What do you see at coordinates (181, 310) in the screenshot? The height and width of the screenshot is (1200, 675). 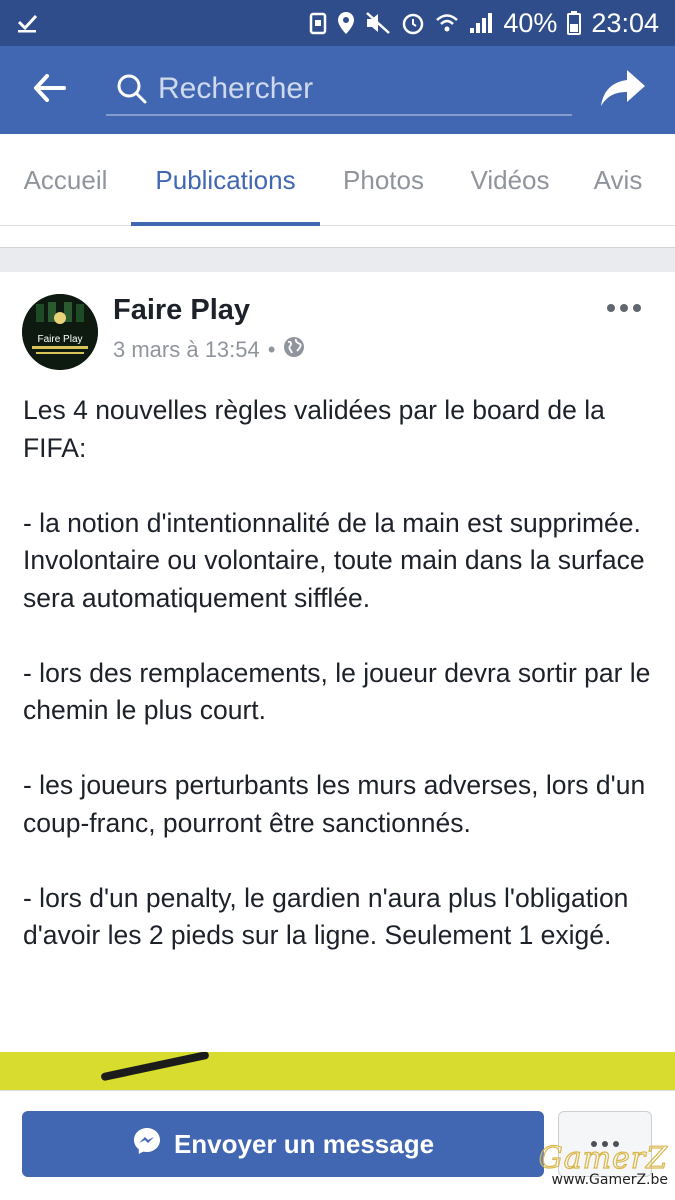 I see `page-name: Faire Play` at bounding box center [181, 310].